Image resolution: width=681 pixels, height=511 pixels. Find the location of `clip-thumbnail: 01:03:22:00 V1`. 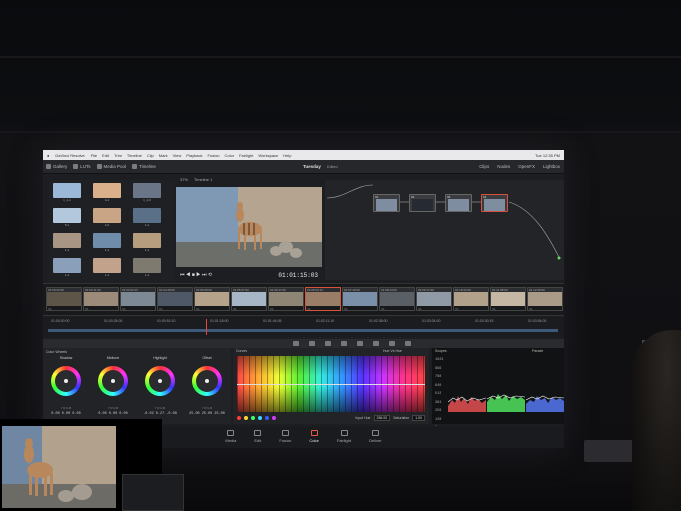

clip-thumbnail: 01:03:22:00 V1 is located at coordinates (64, 299).